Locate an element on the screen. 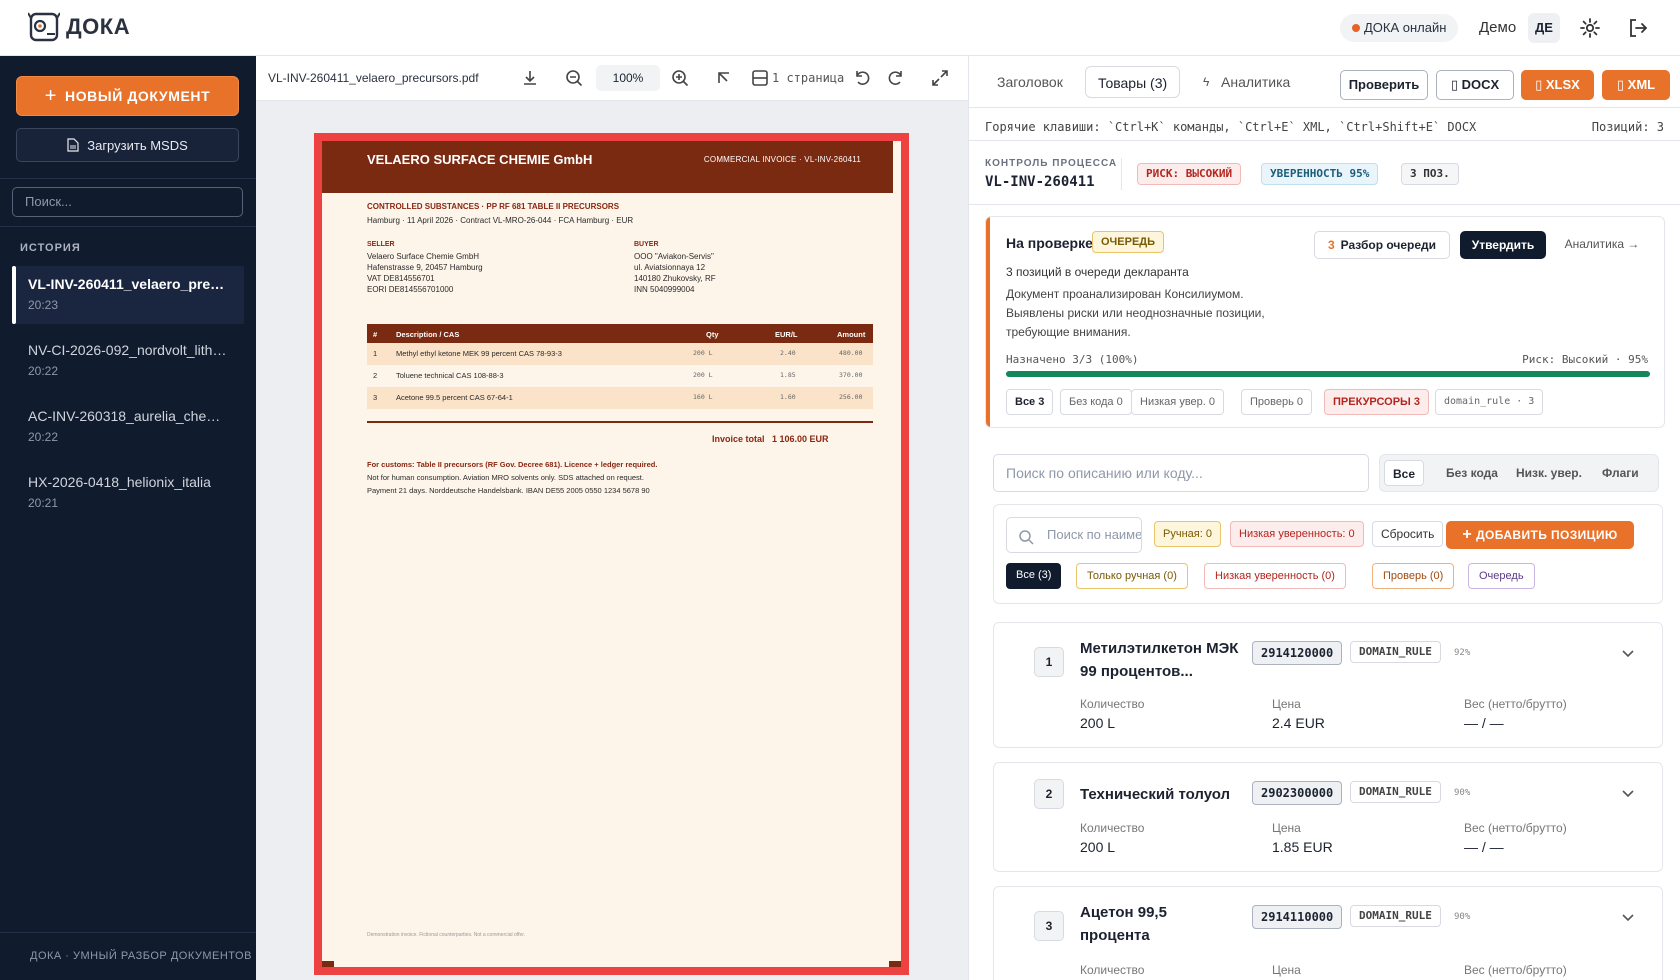  docx-button: ▯ DOCX is located at coordinates (1475, 85).